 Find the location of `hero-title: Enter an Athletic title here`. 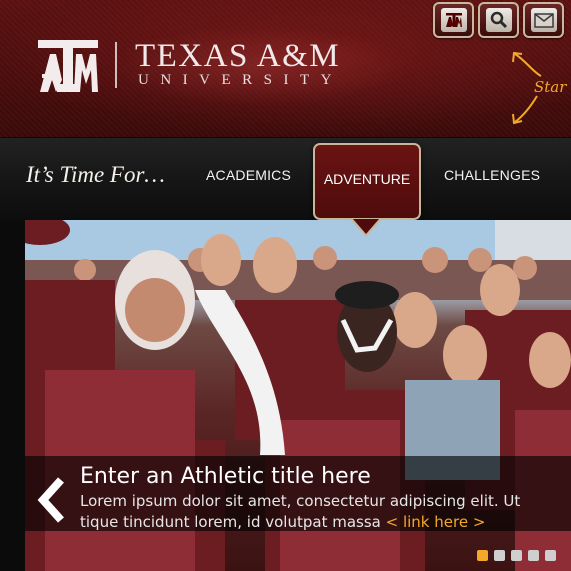

hero-title: Enter an Athletic title here is located at coordinates (225, 476).